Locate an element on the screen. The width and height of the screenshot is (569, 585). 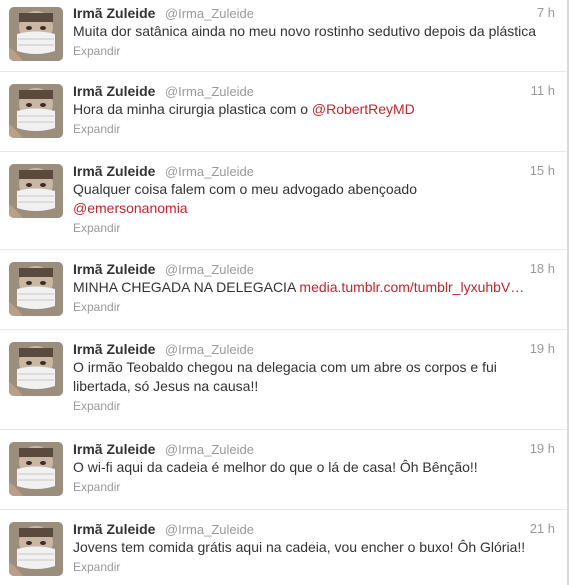
tweet-body: Hora da minha cirurgia plastica com o is located at coordinates (192, 109).